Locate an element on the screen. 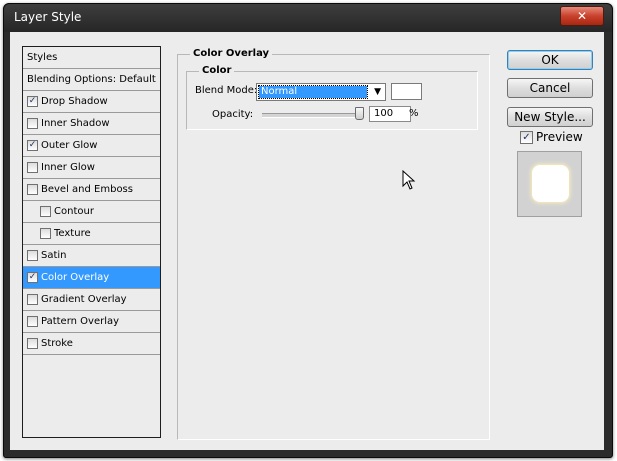  style-item-contour: Contour is located at coordinates (91, 212).